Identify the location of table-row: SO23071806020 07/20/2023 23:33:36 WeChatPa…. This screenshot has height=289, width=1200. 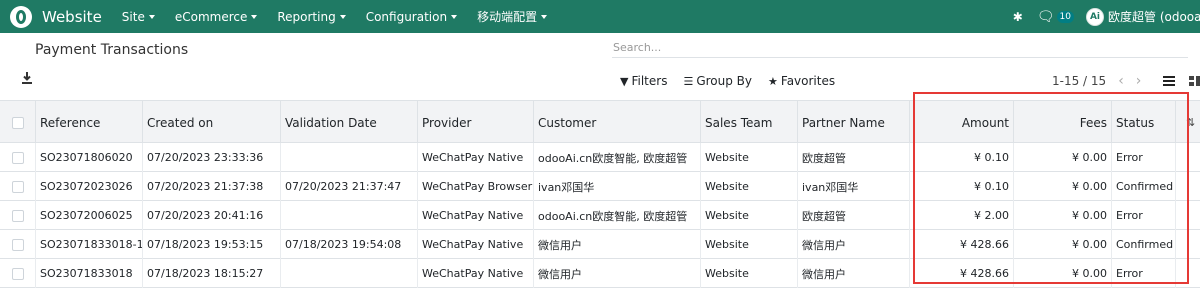
(600, 157).